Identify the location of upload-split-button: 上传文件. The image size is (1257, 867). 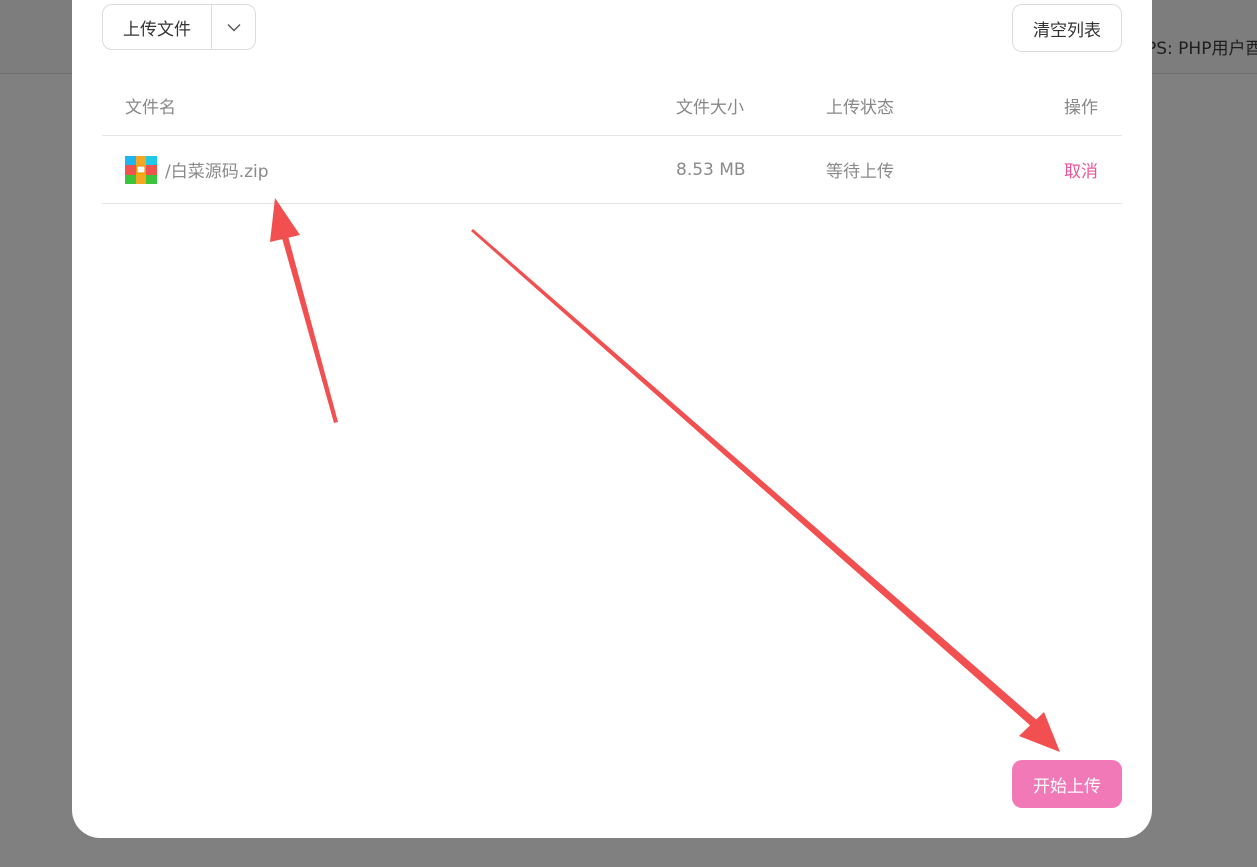
(179, 27).